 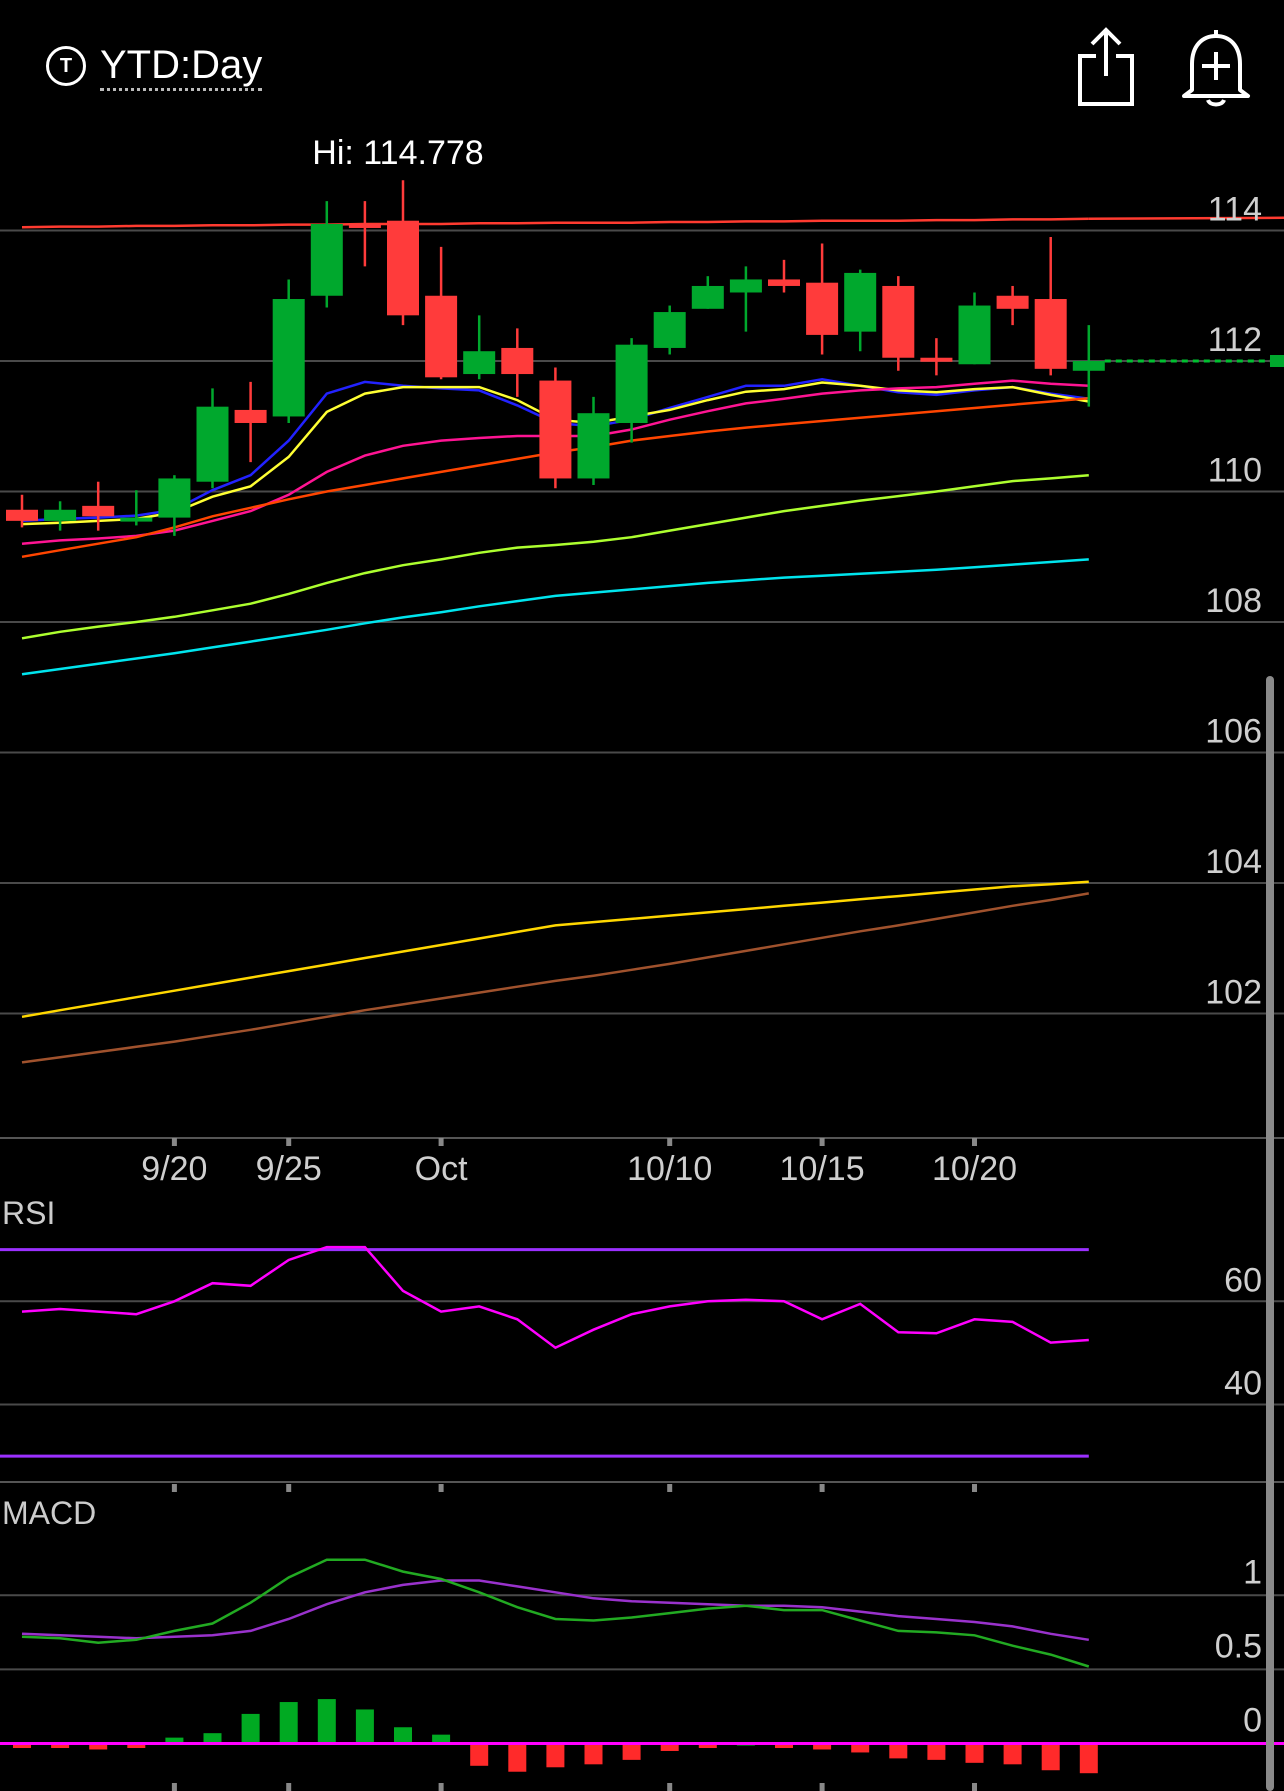 What do you see at coordinates (289, 1169) in the screenshot?
I see `date-tick-label: 9/25` at bounding box center [289, 1169].